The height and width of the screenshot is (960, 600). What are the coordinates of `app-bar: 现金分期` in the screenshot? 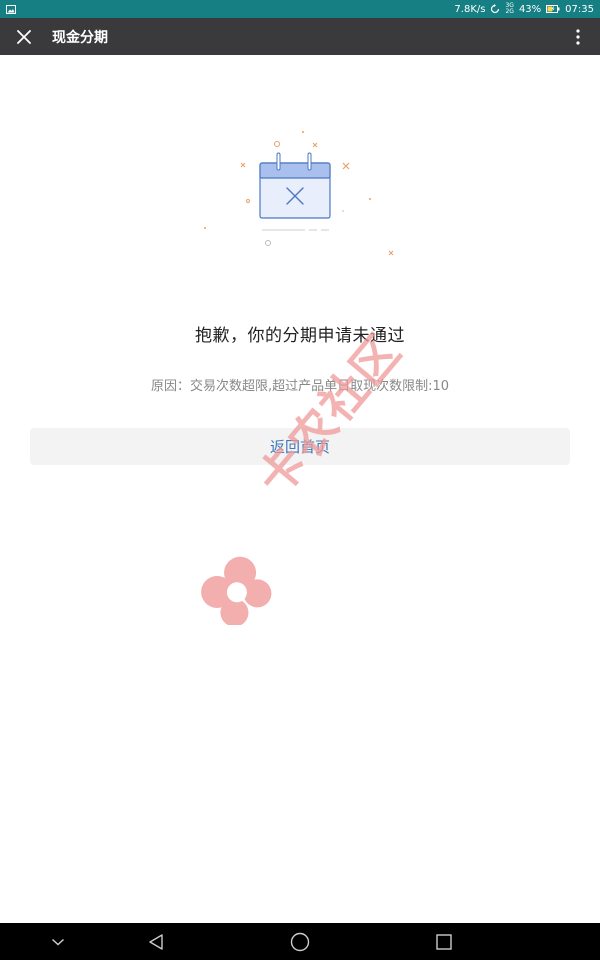 It's located at (300, 36).